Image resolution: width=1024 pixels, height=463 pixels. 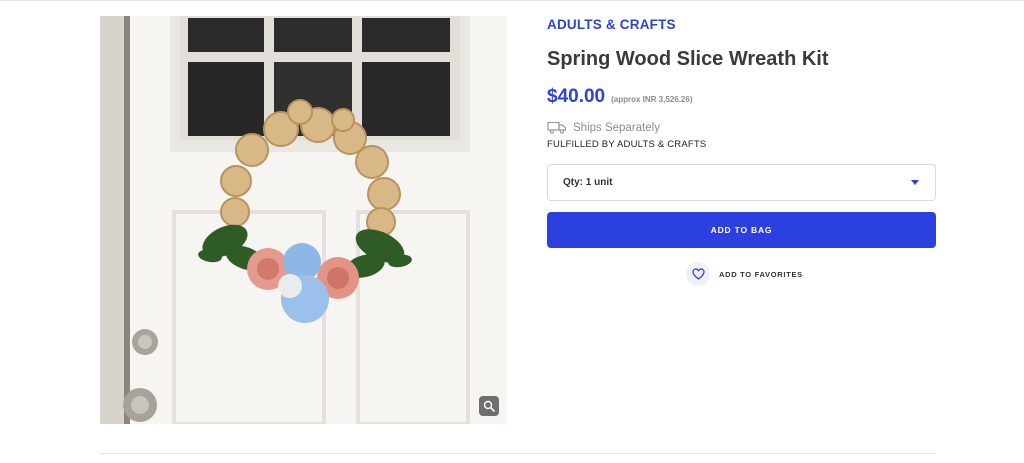 What do you see at coordinates (576, 96) in the screenshot?
I see `price: $40.00` at bounding box center [576, 96].